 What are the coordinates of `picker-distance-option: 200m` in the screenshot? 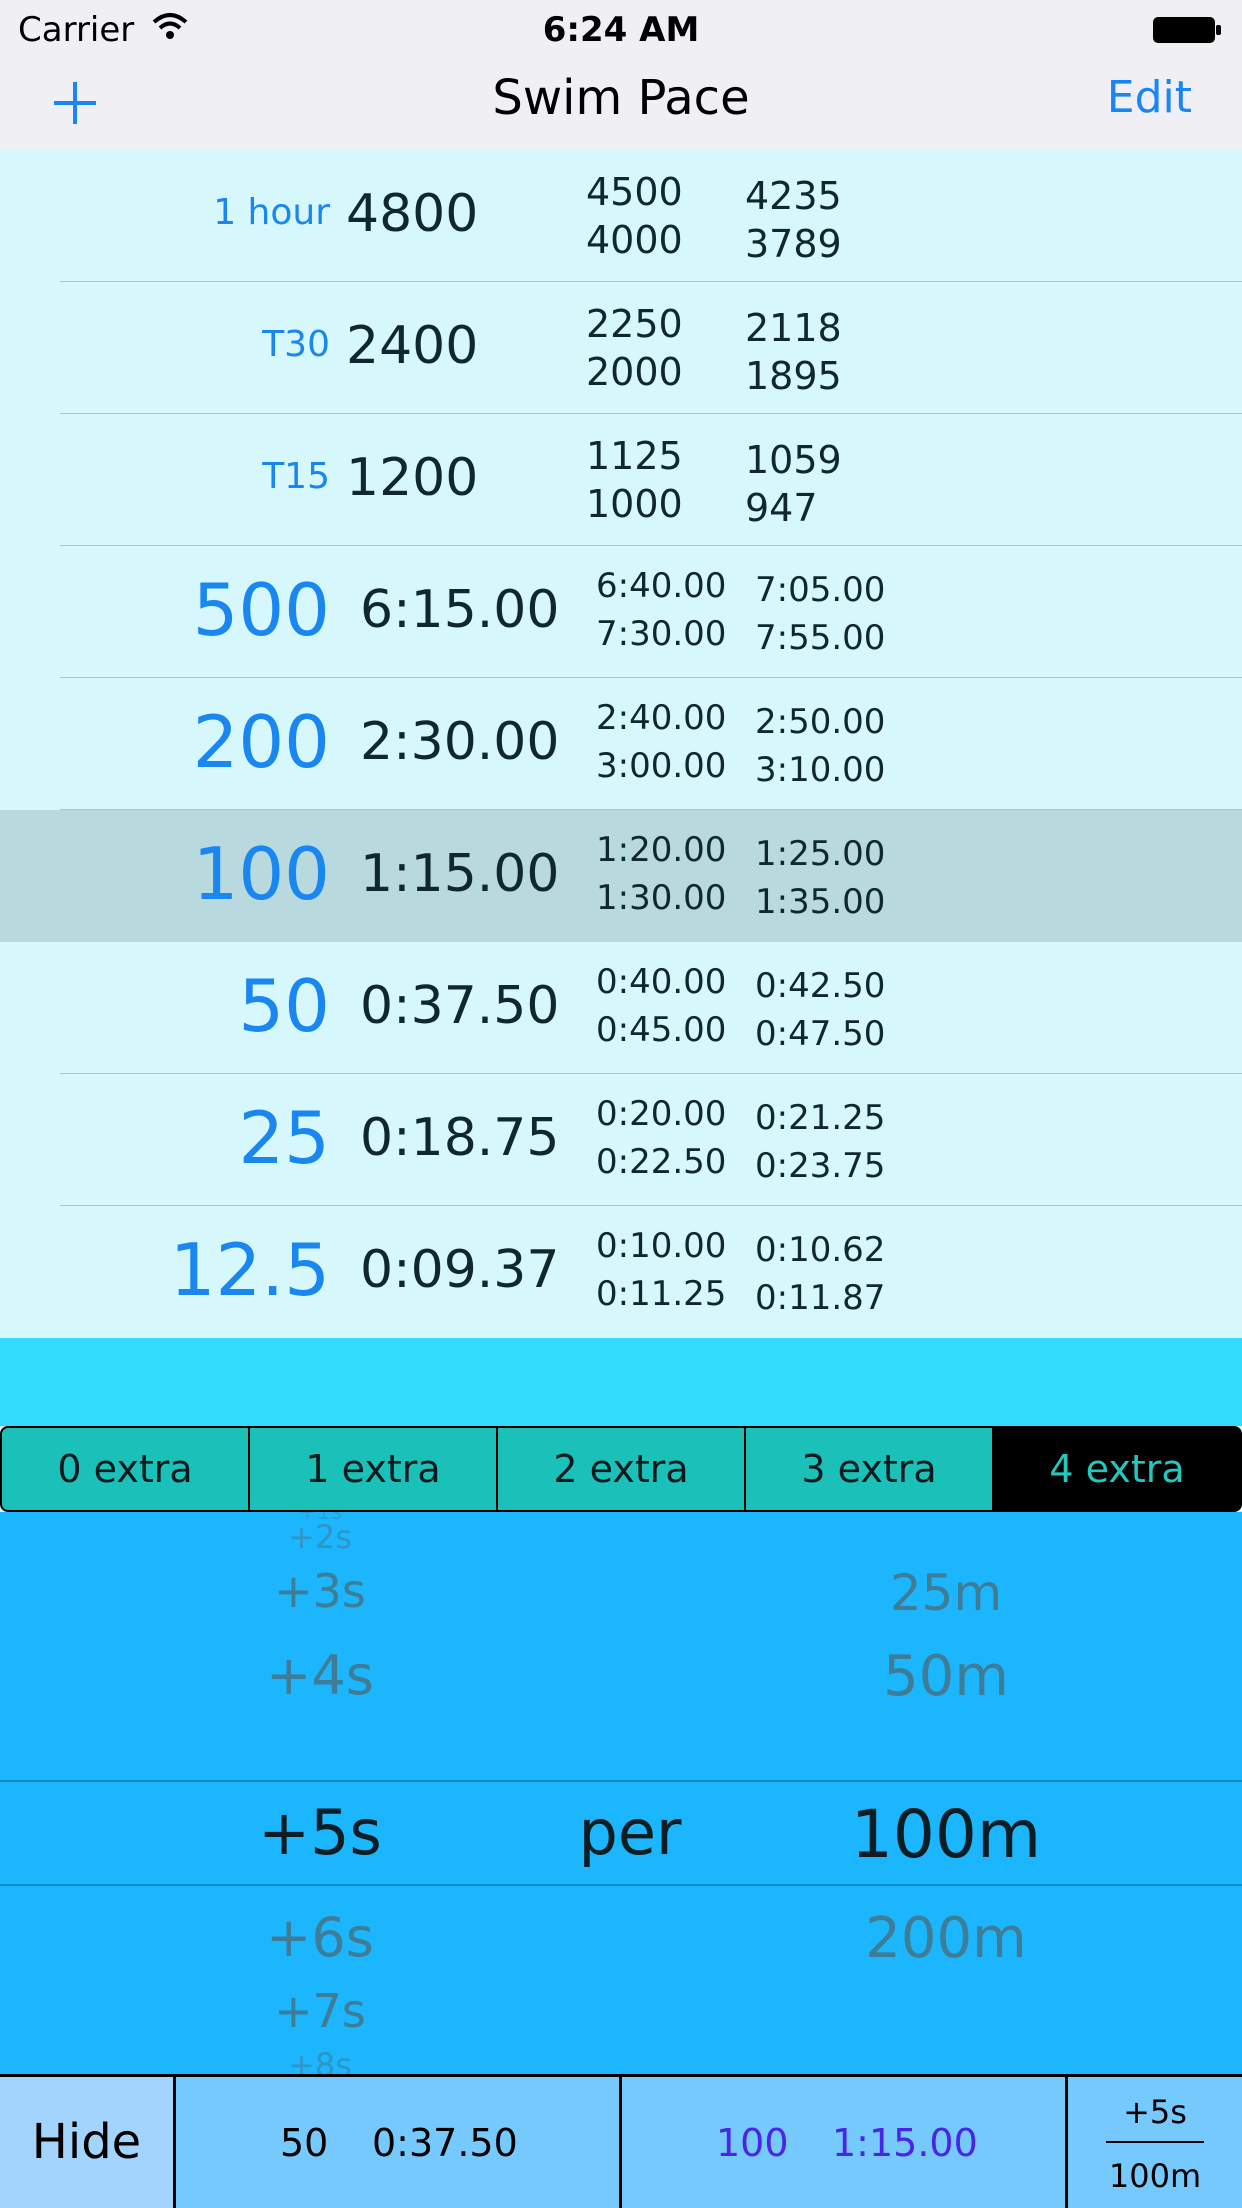 It's located at (946, 1938).